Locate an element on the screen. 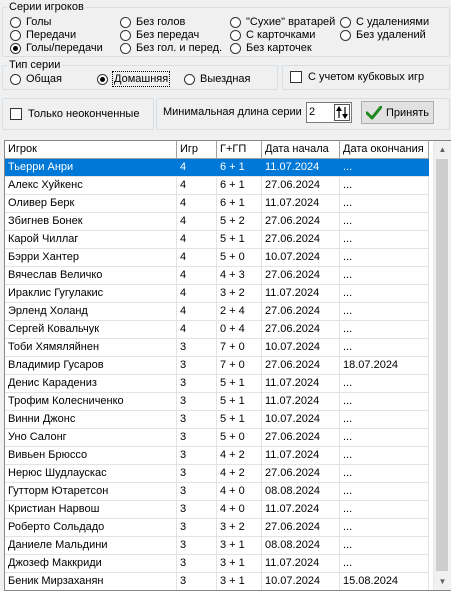  table-cell: Бэрри Хантер is located at coordinates (91, 257).